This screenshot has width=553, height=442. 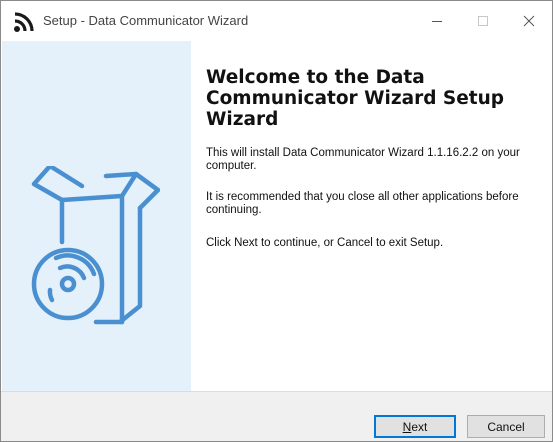 I want to click on close-icon, so click(x=529, y=21).